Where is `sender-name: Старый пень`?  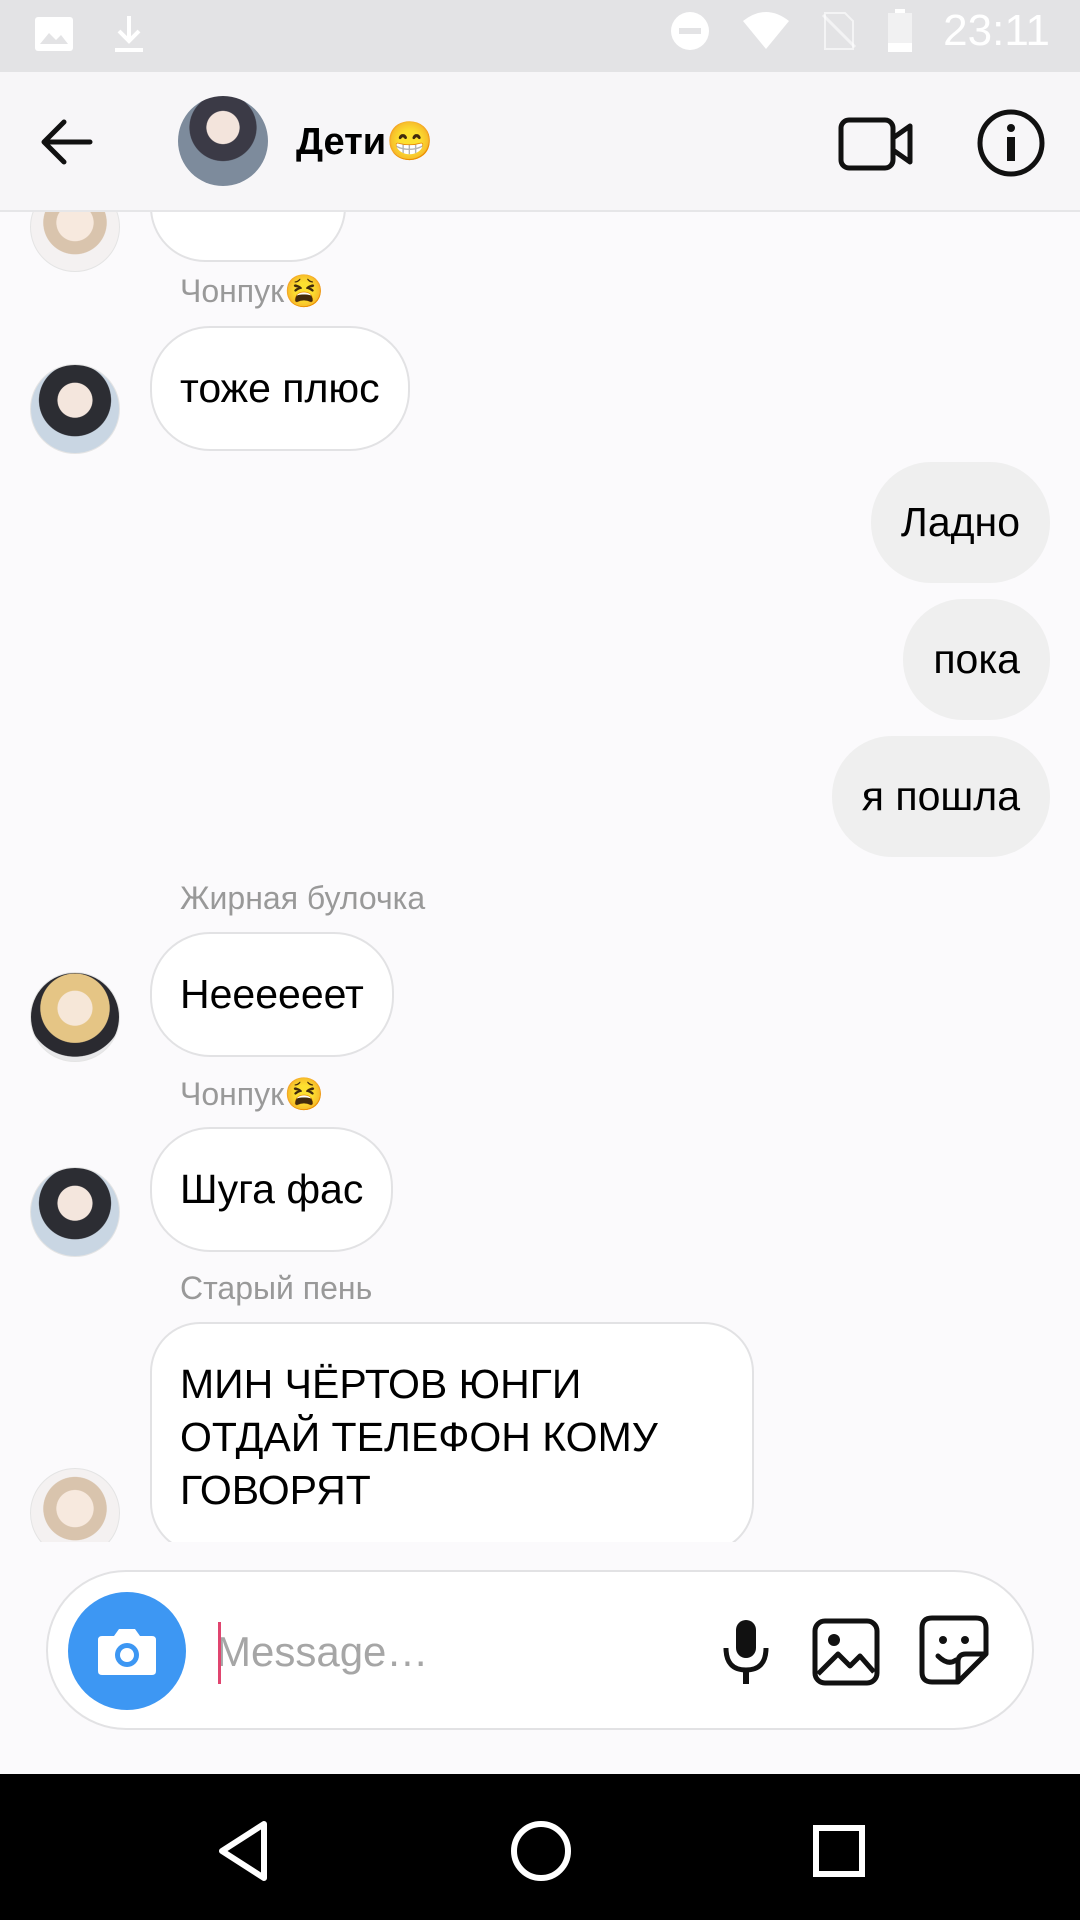
sender-name: Старый пень is located at coordinates (276, 1288).